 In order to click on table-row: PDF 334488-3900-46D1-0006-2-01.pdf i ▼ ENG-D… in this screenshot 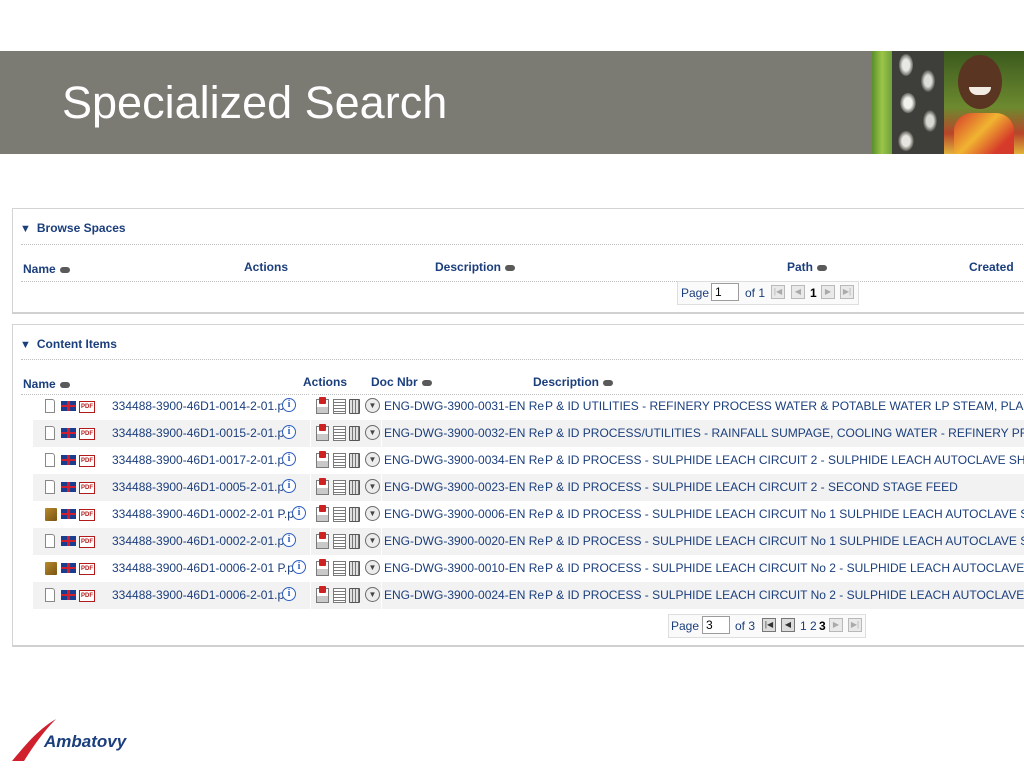, I will do `click(528, 595)`.